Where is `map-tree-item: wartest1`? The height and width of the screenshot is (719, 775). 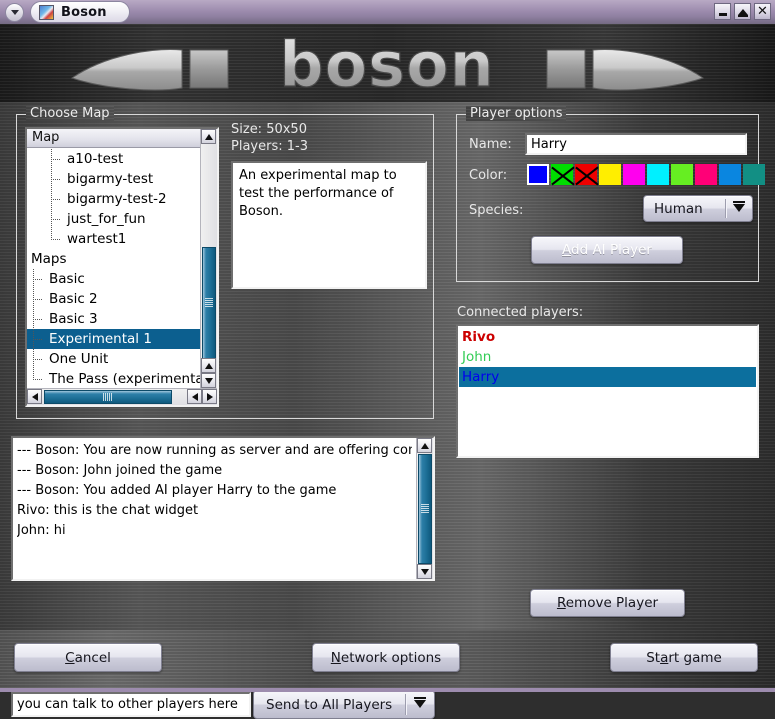 map-tree-item: wartest1 is located at coordinates (113, 239).